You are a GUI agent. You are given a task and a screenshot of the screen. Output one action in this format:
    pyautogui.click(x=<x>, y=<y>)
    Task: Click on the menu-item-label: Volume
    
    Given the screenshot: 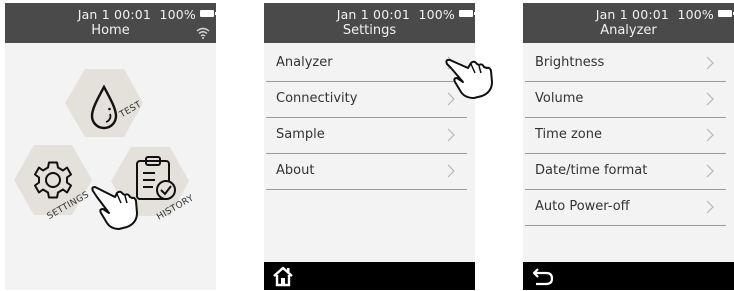 What is the action you would take?
    pyautogui.click(x=559, y=98)
    